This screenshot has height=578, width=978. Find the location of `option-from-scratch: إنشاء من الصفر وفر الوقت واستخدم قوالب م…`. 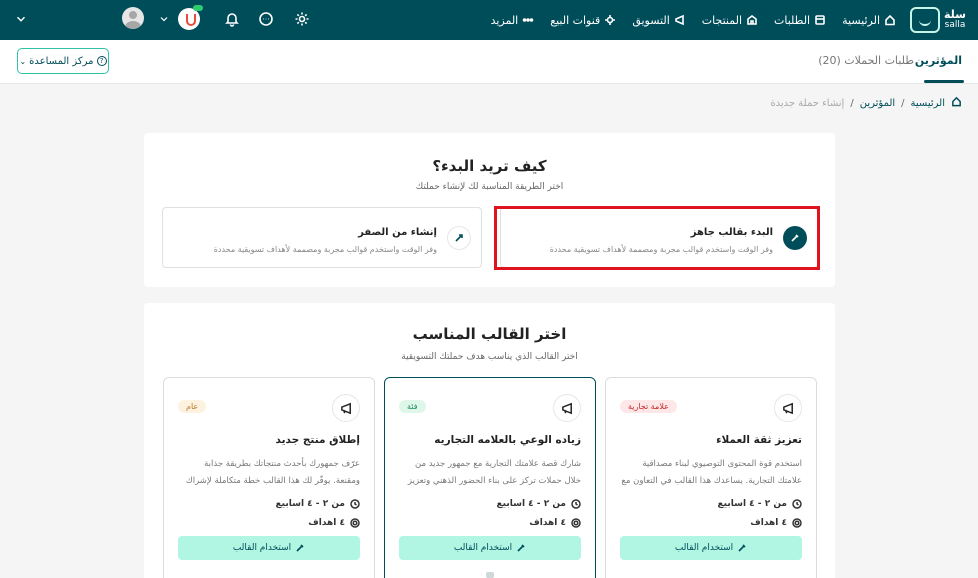

option-from-scratch: إنشاء من الصفر وفر الوقت واستخدم قوالب م… is located at coordinates (322, 237).